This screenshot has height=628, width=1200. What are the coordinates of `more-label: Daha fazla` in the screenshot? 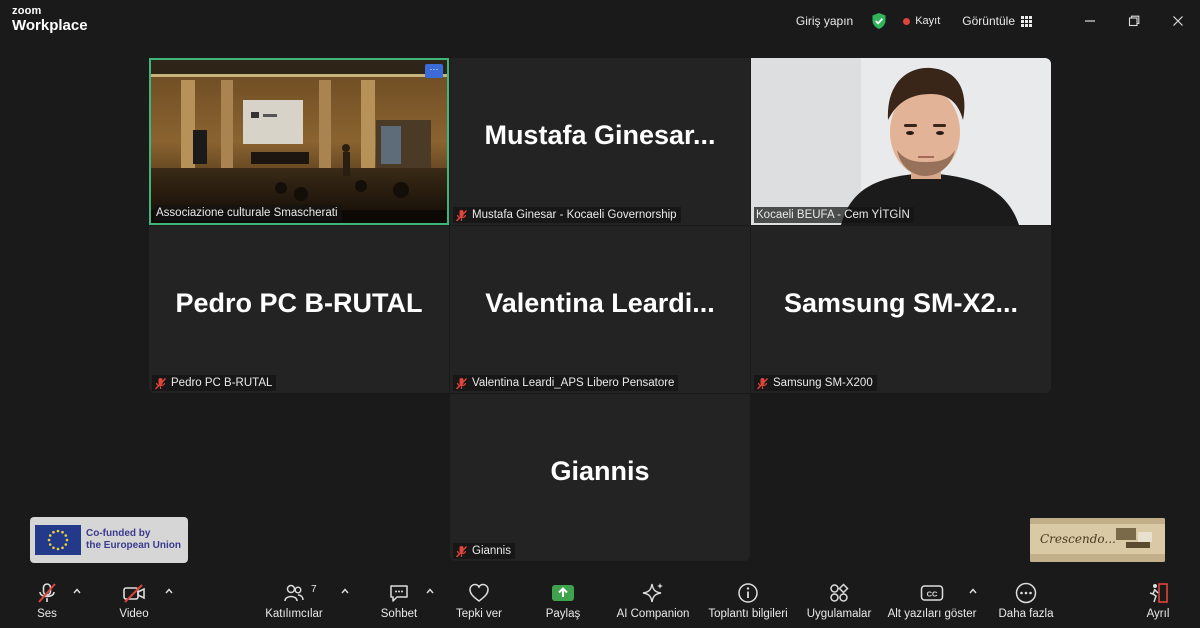 It's located at (1026, 614).